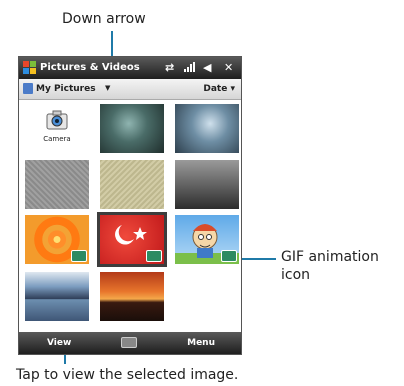 This screenshot has width=404, height=386. Describe the element at coordinates (59, 343) in the screenshot. I see `view-softkey: View` at that location.